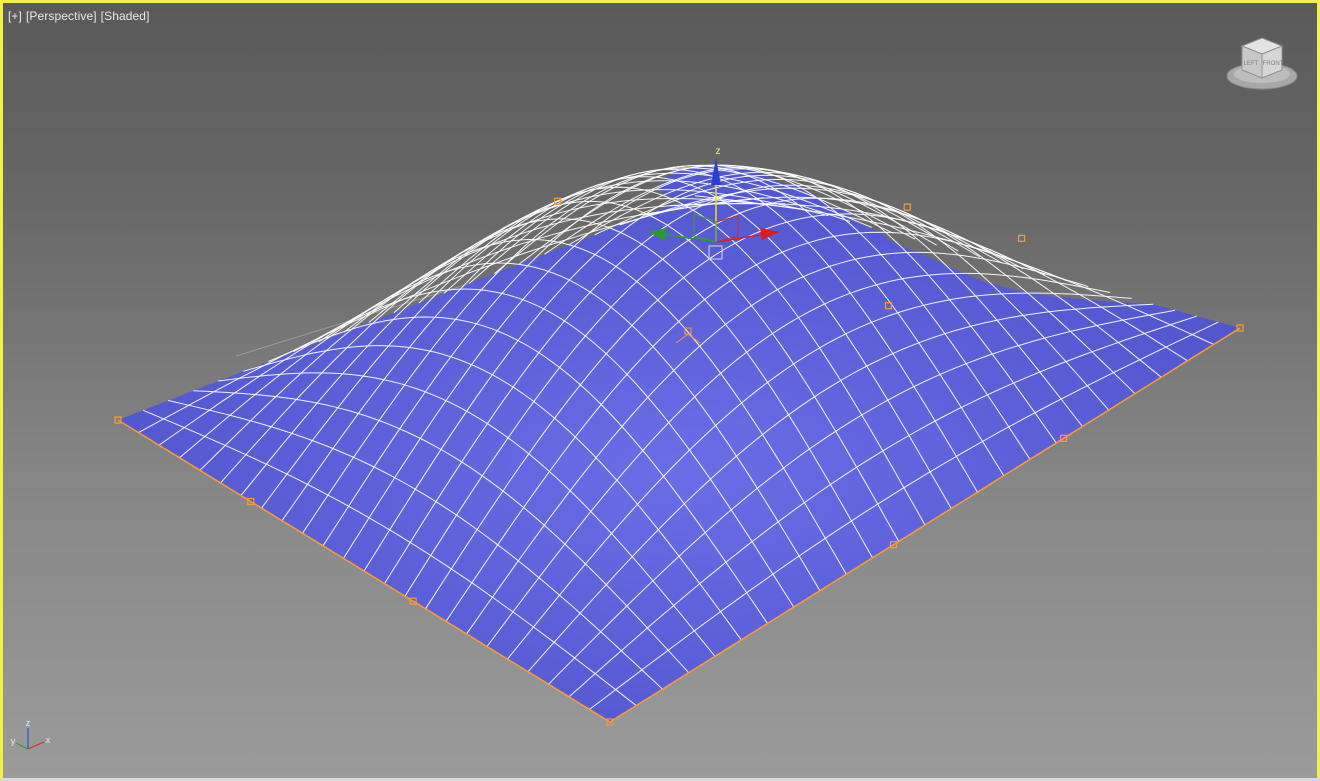 This screenshot has height=781, width=1320. What do you see at coordinates (1262, 65) in the screenshot?
I see `viewcube: LEFT FRONT` at bounding box center [1262, 65].